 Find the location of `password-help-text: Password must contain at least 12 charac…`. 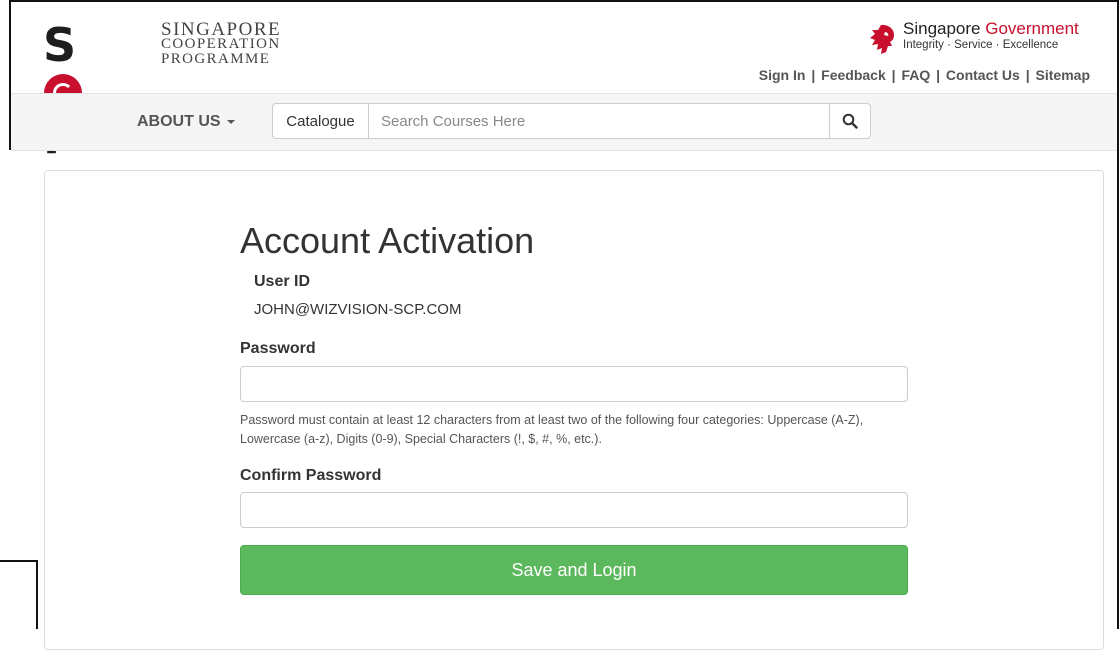

password-help-text: Password must contain at least 12 charac… is located at coordinates (552, 429).